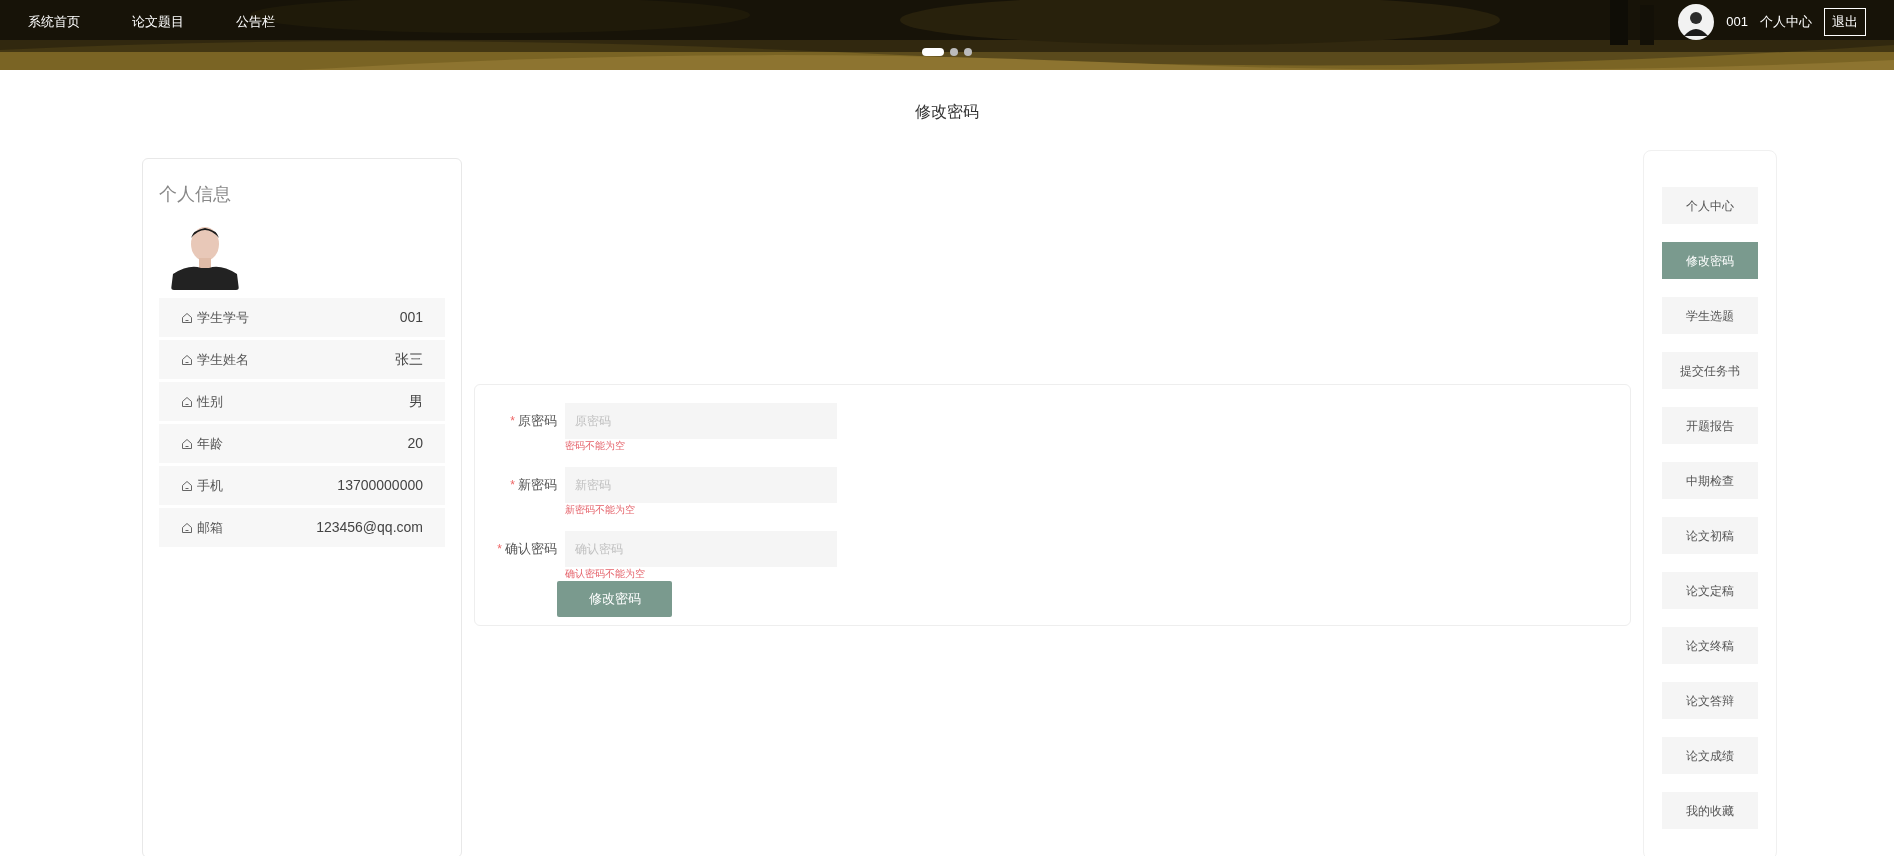 This screenshot has width=1894, height=856. What do you see at coordinates (210, 443) in the screenshot?
I see `info-label: 年龄` at bounding box center [210, 443].